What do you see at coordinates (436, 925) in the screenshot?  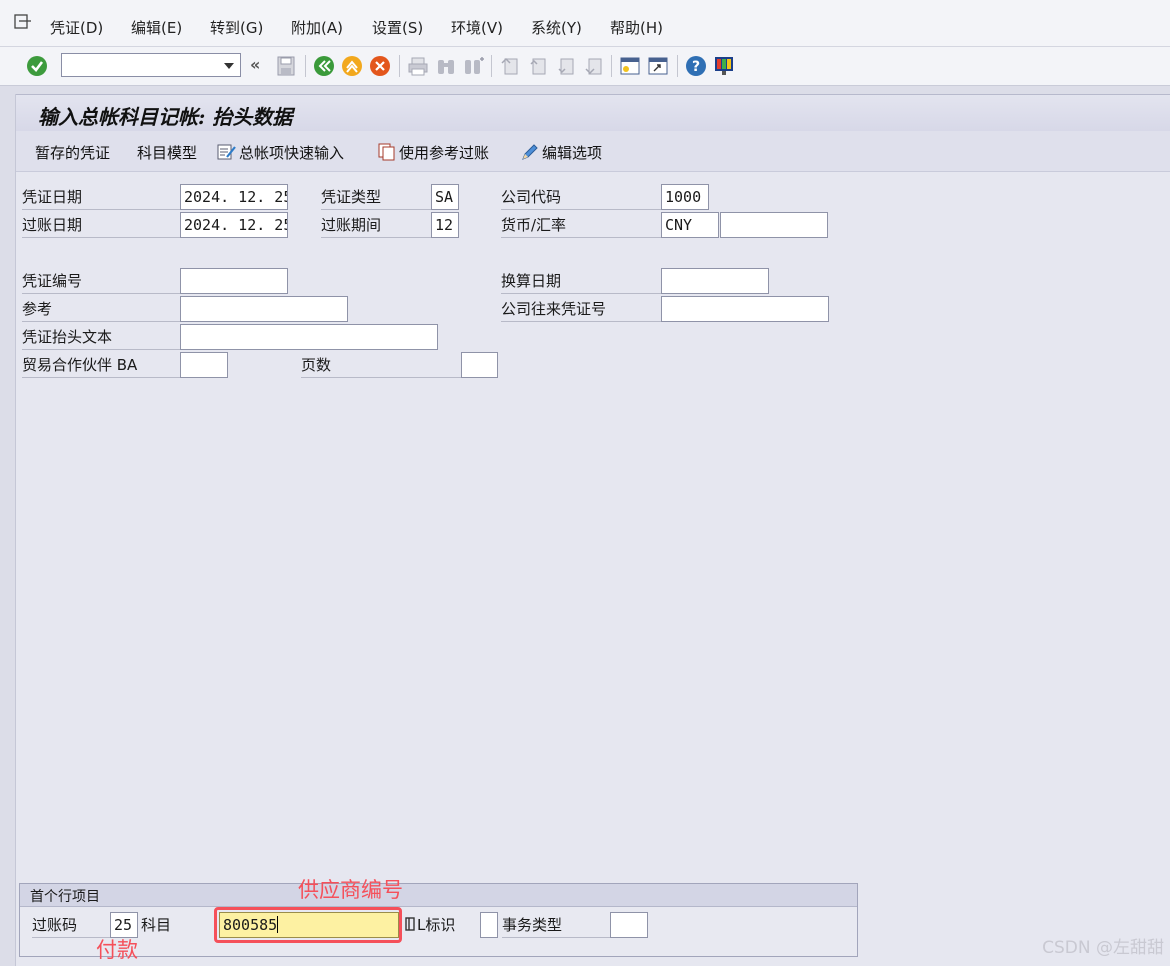 I see `special-gl-label: L标识` at bounding box center [436, 925].